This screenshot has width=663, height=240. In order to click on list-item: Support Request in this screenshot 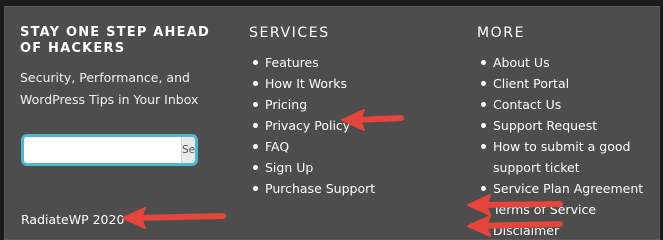, I will do `click(569, 125)`.